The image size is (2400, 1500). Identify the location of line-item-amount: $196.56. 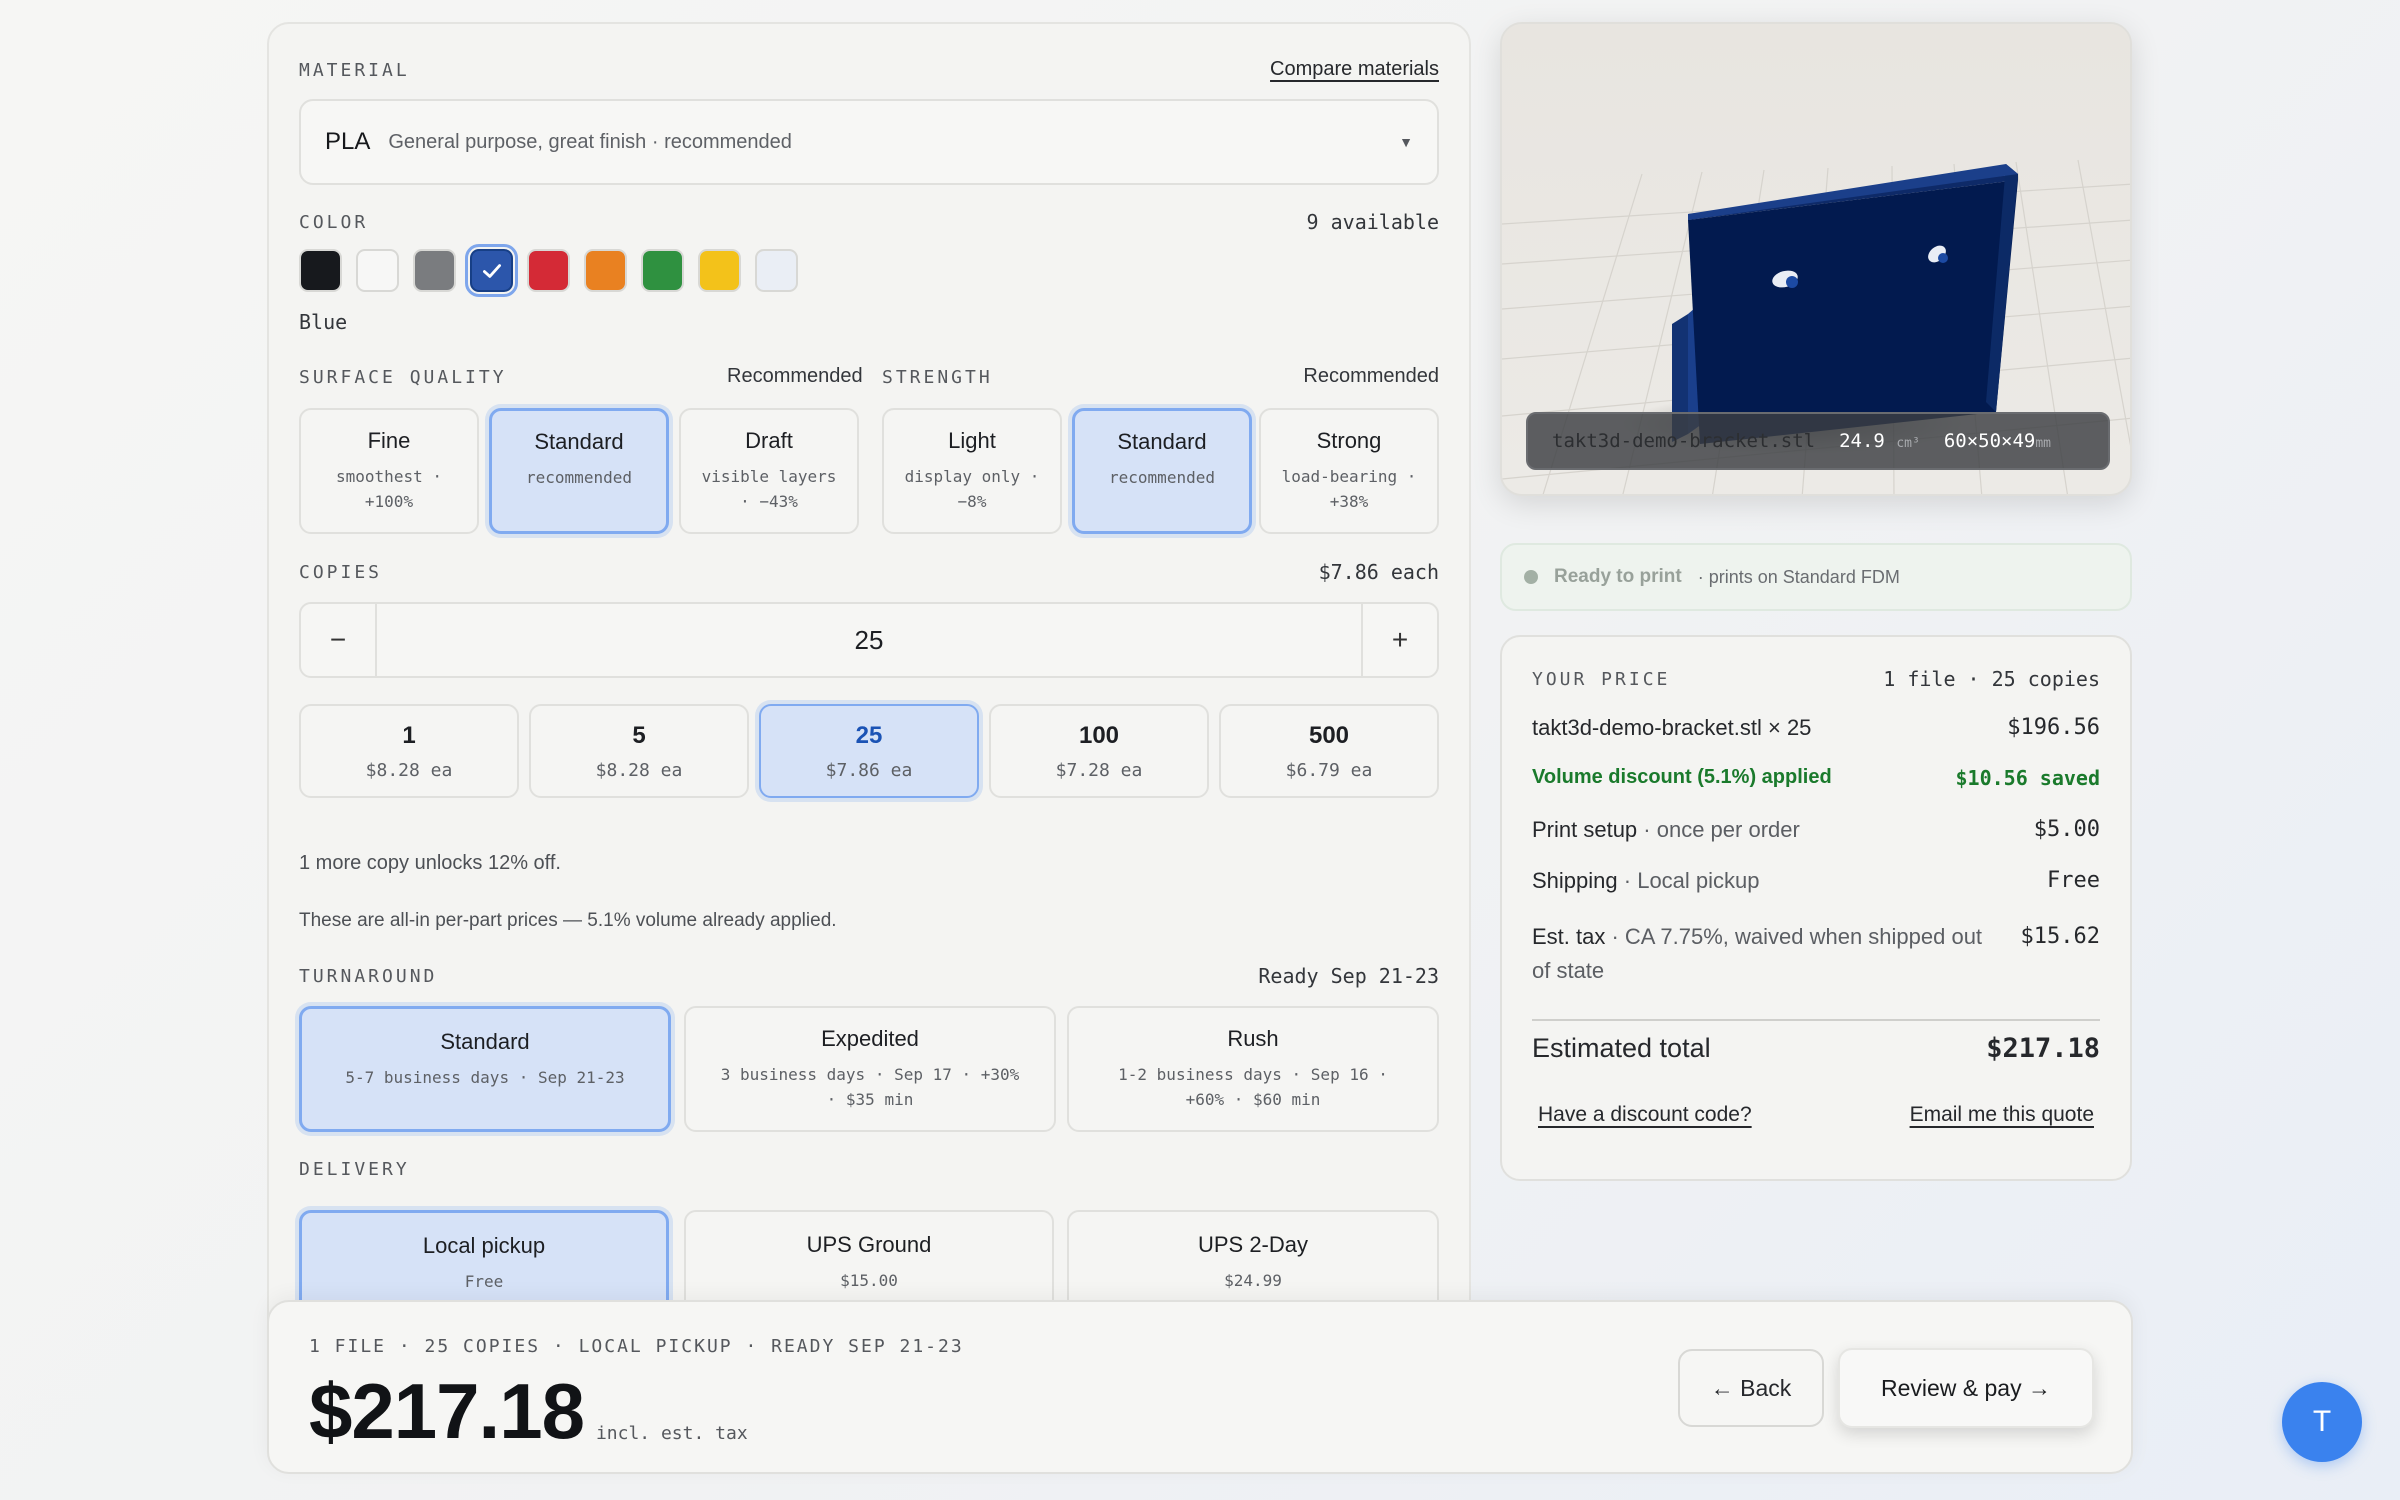
(2053, 727).